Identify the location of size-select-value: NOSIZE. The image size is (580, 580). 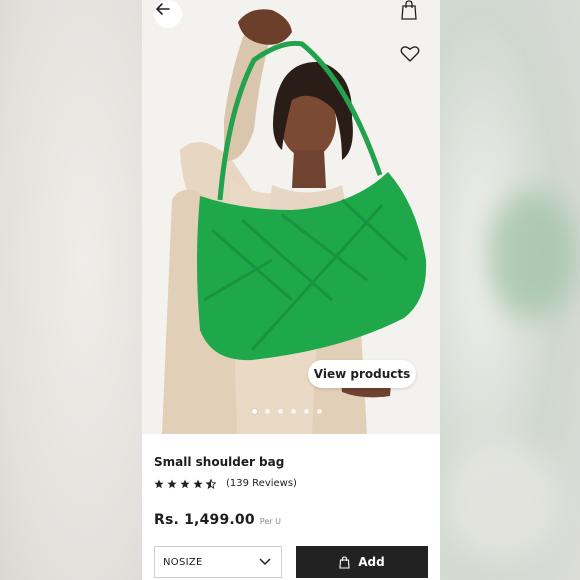
(183, 562).